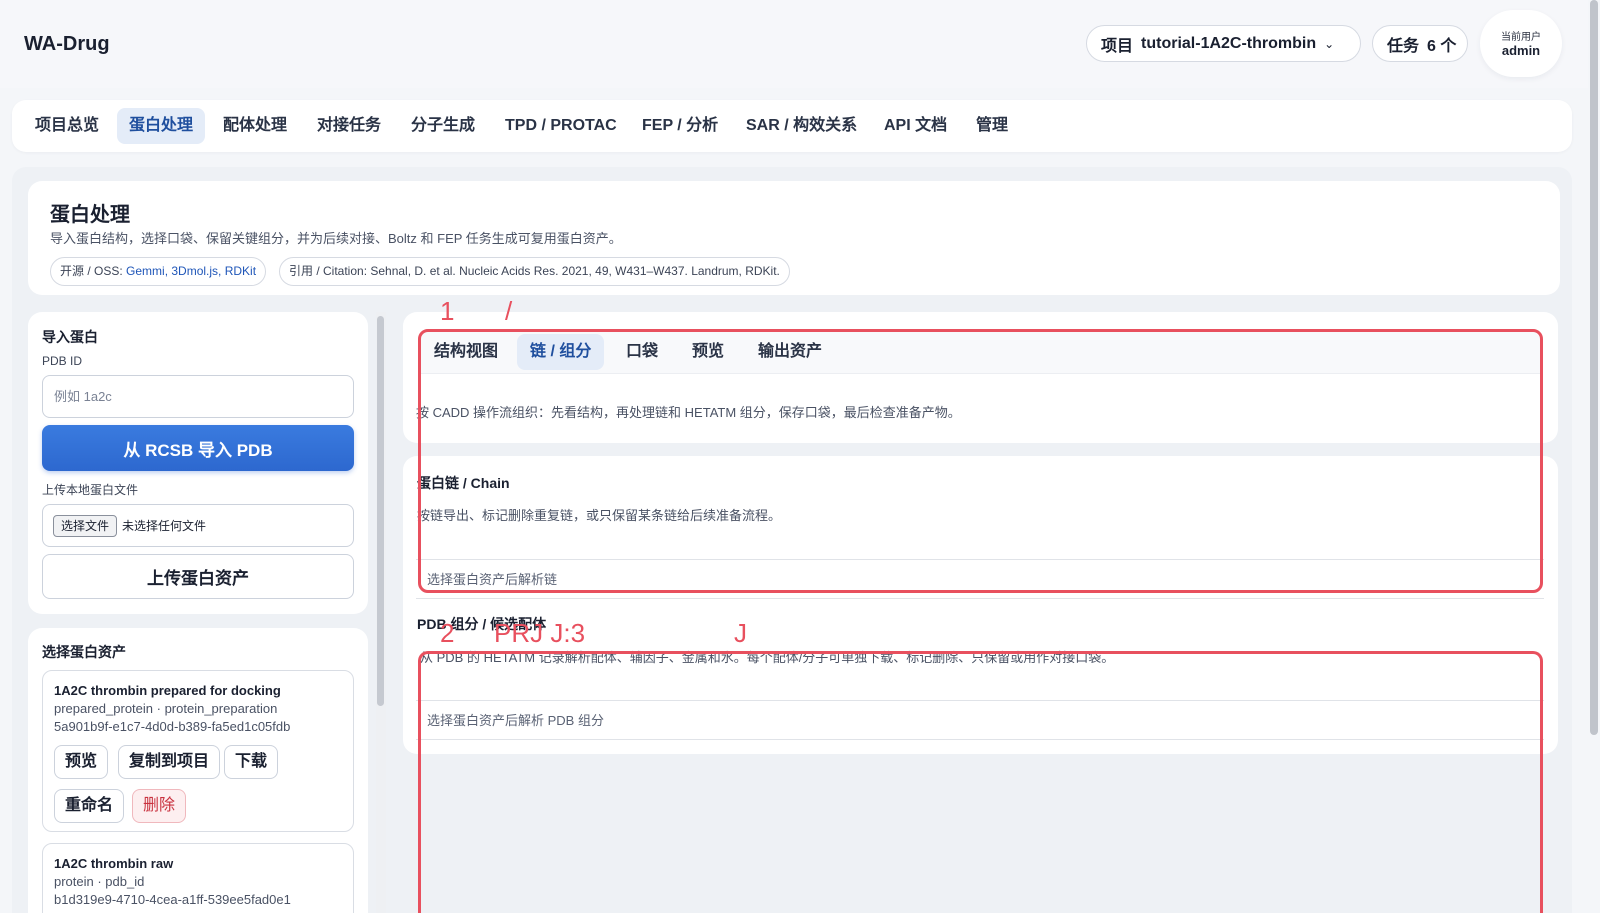 The height and width of the screenshot is (913, 1600). I want to click on asset-name: 1A2C thrombin prepared for docking, so click(167, 690).